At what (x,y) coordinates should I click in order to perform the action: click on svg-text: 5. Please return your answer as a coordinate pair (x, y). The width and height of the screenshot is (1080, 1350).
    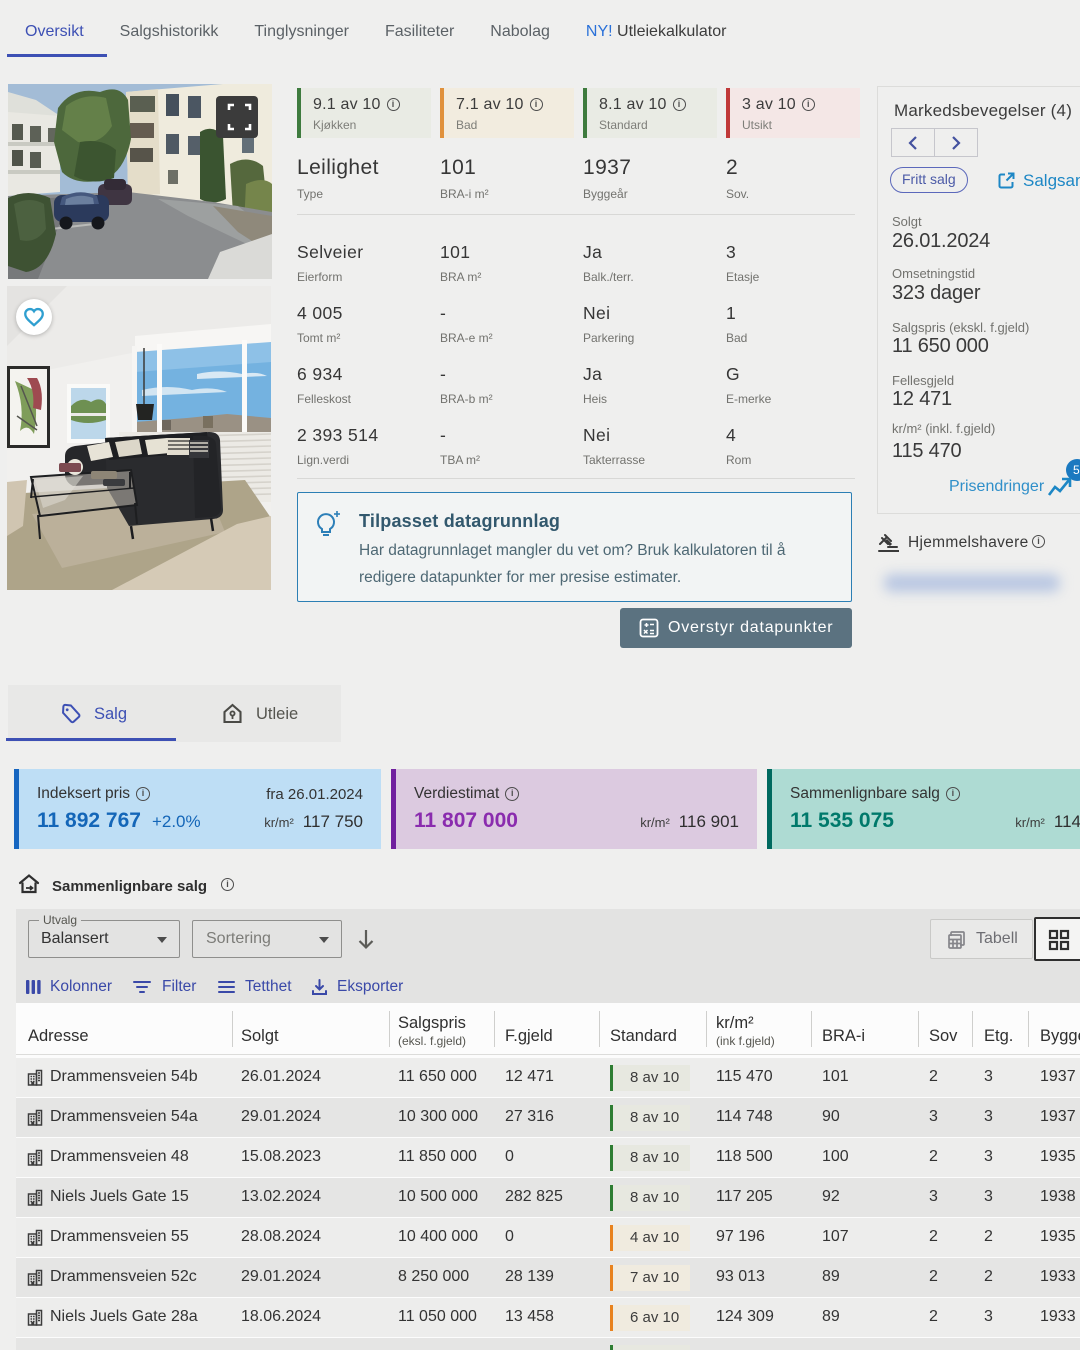
    Looking at the image, I should click on (1076, 470).